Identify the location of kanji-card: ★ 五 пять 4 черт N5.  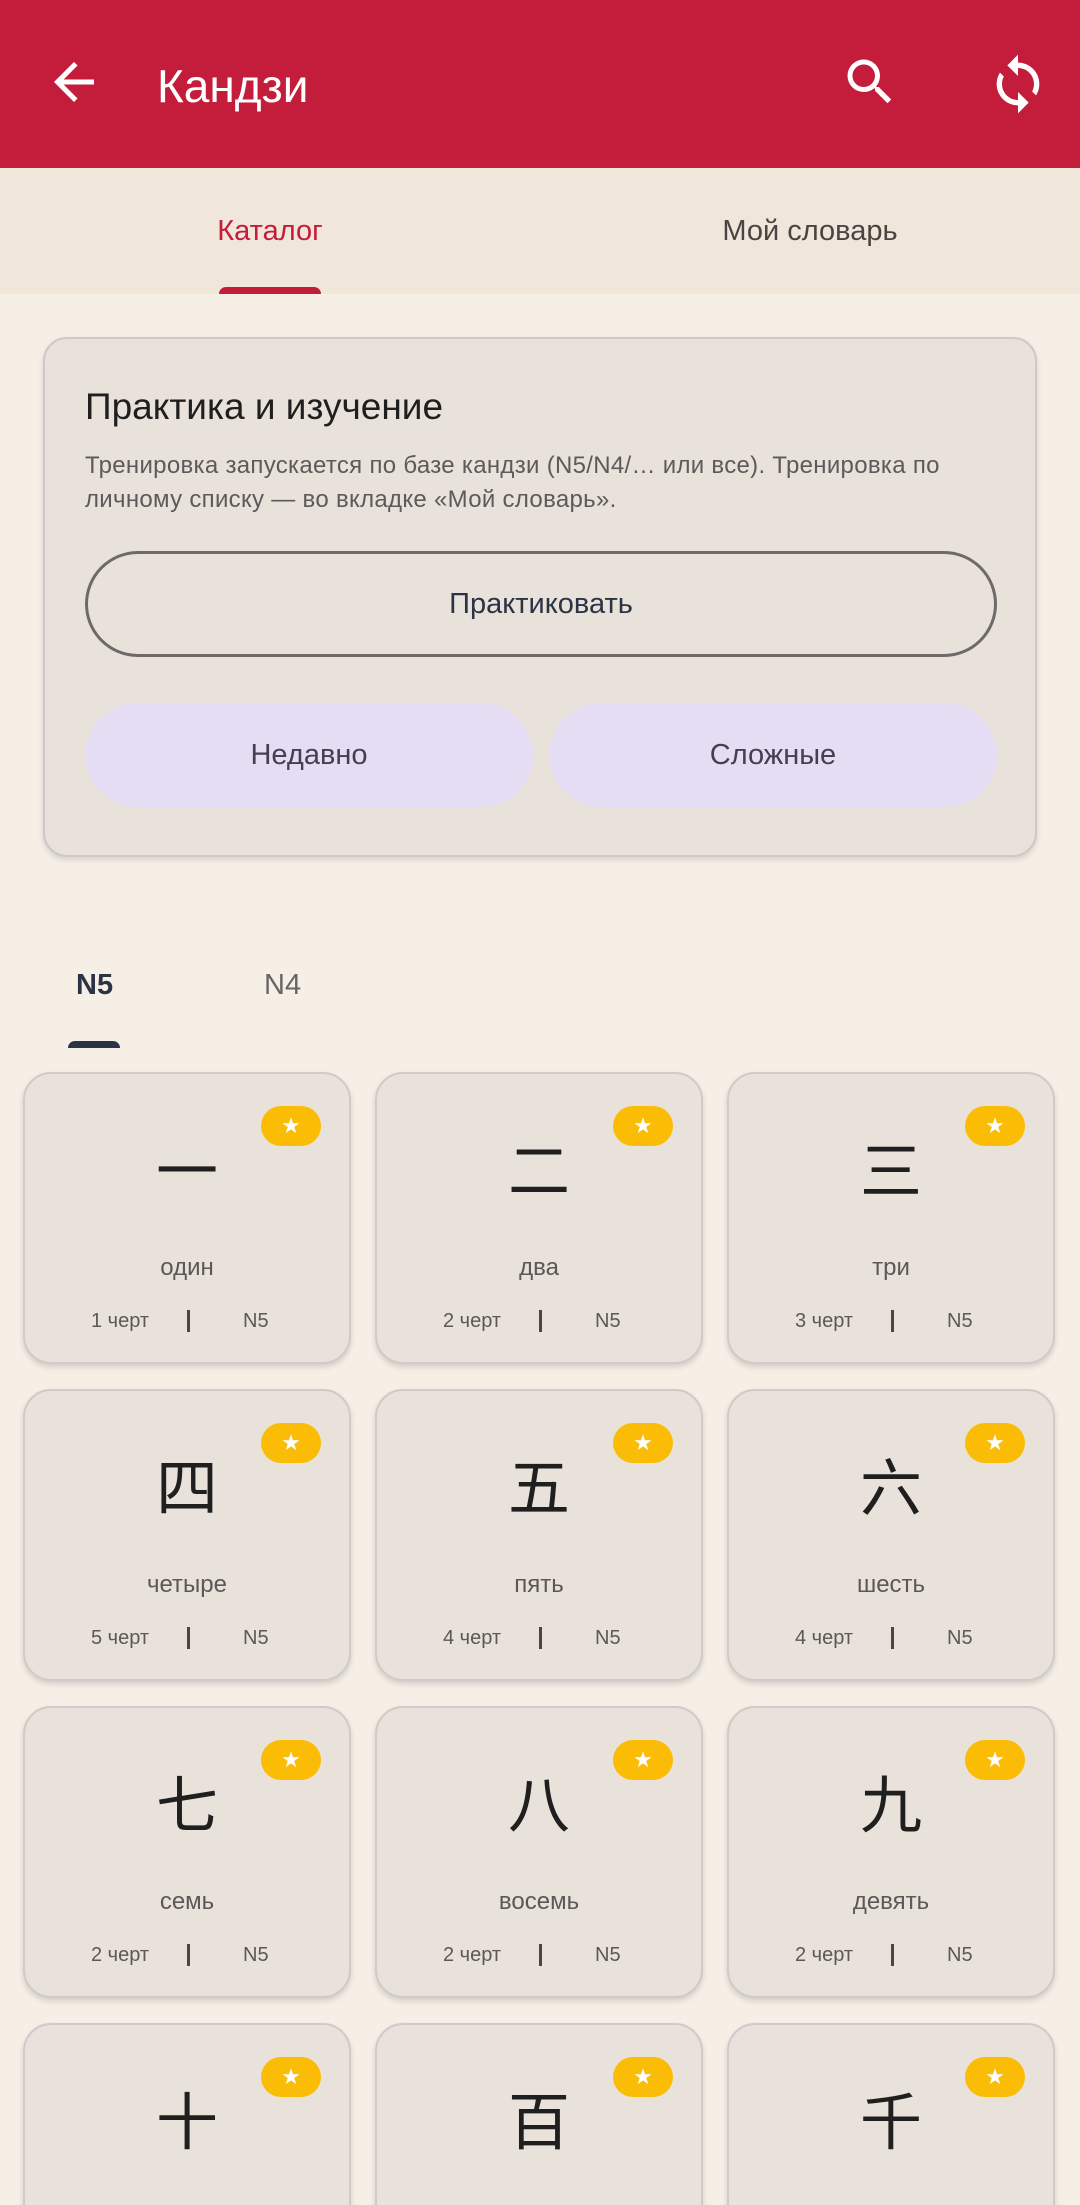
(539, 1535).